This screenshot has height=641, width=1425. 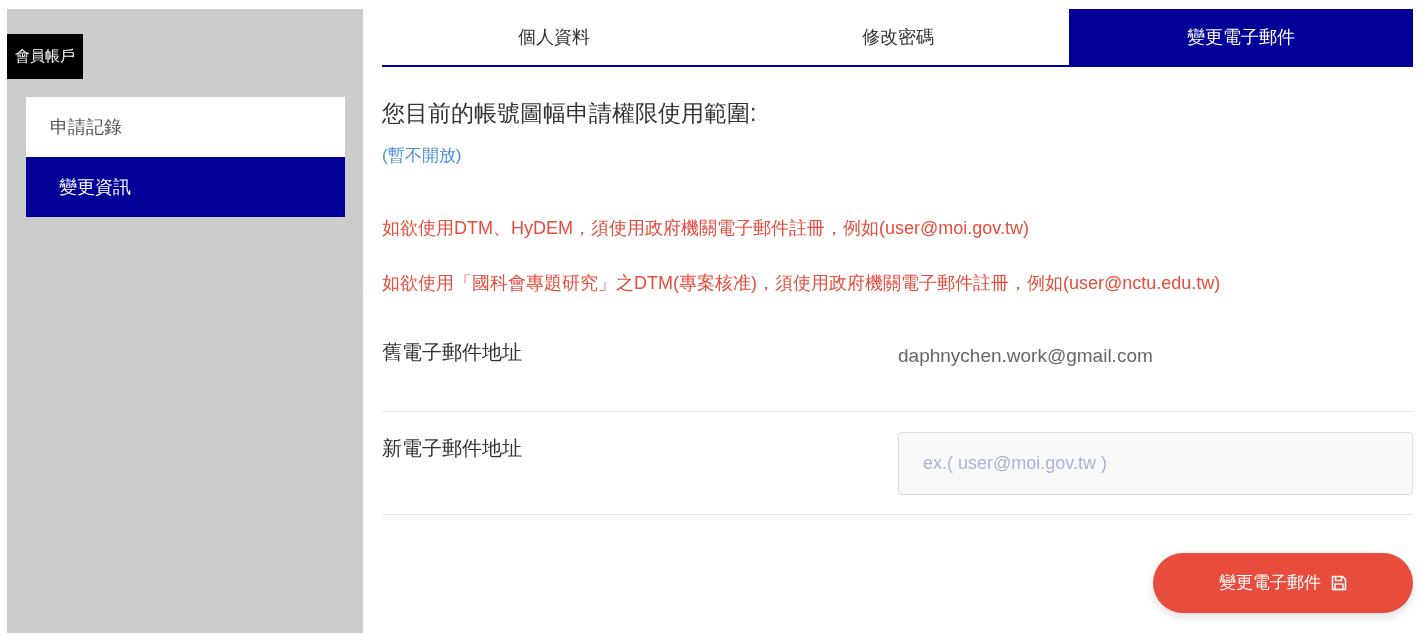 What do you see at coordinates (185, 127) in the screenshot?
I see `sidebar-item: 申請記錄` at bounding box center [185, 127].